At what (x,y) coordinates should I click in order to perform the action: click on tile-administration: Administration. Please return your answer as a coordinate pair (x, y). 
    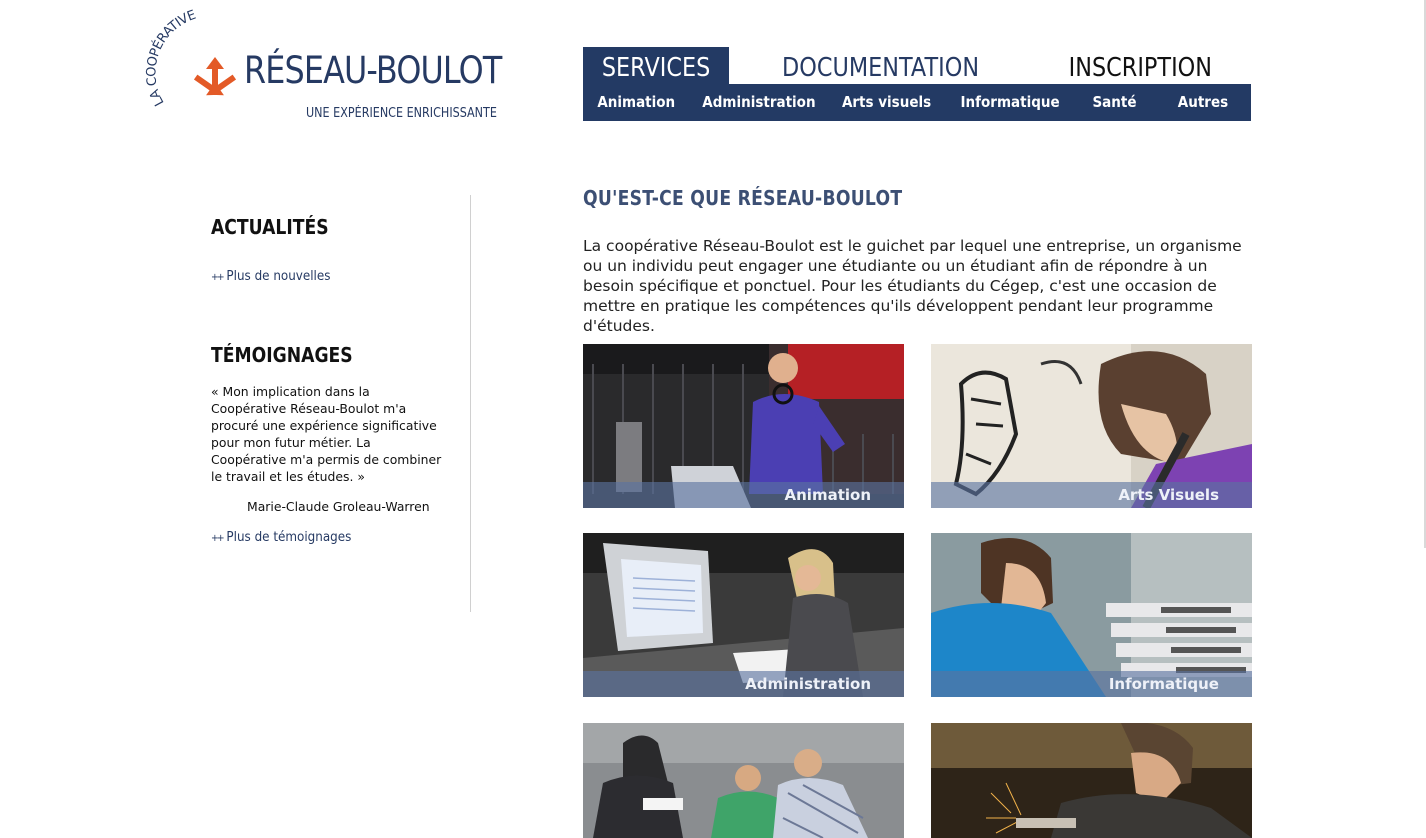
    Looking at the image, I should click on (743, 615).